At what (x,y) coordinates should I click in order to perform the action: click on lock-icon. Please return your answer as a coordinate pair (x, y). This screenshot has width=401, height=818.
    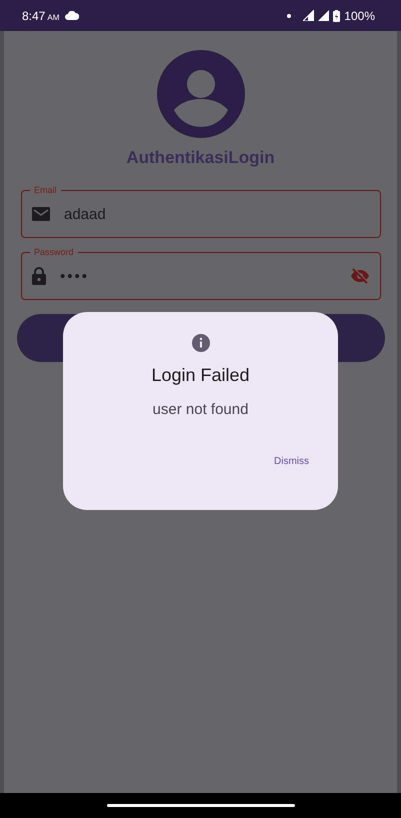
    Looking at the image, I should click on (39, 276).